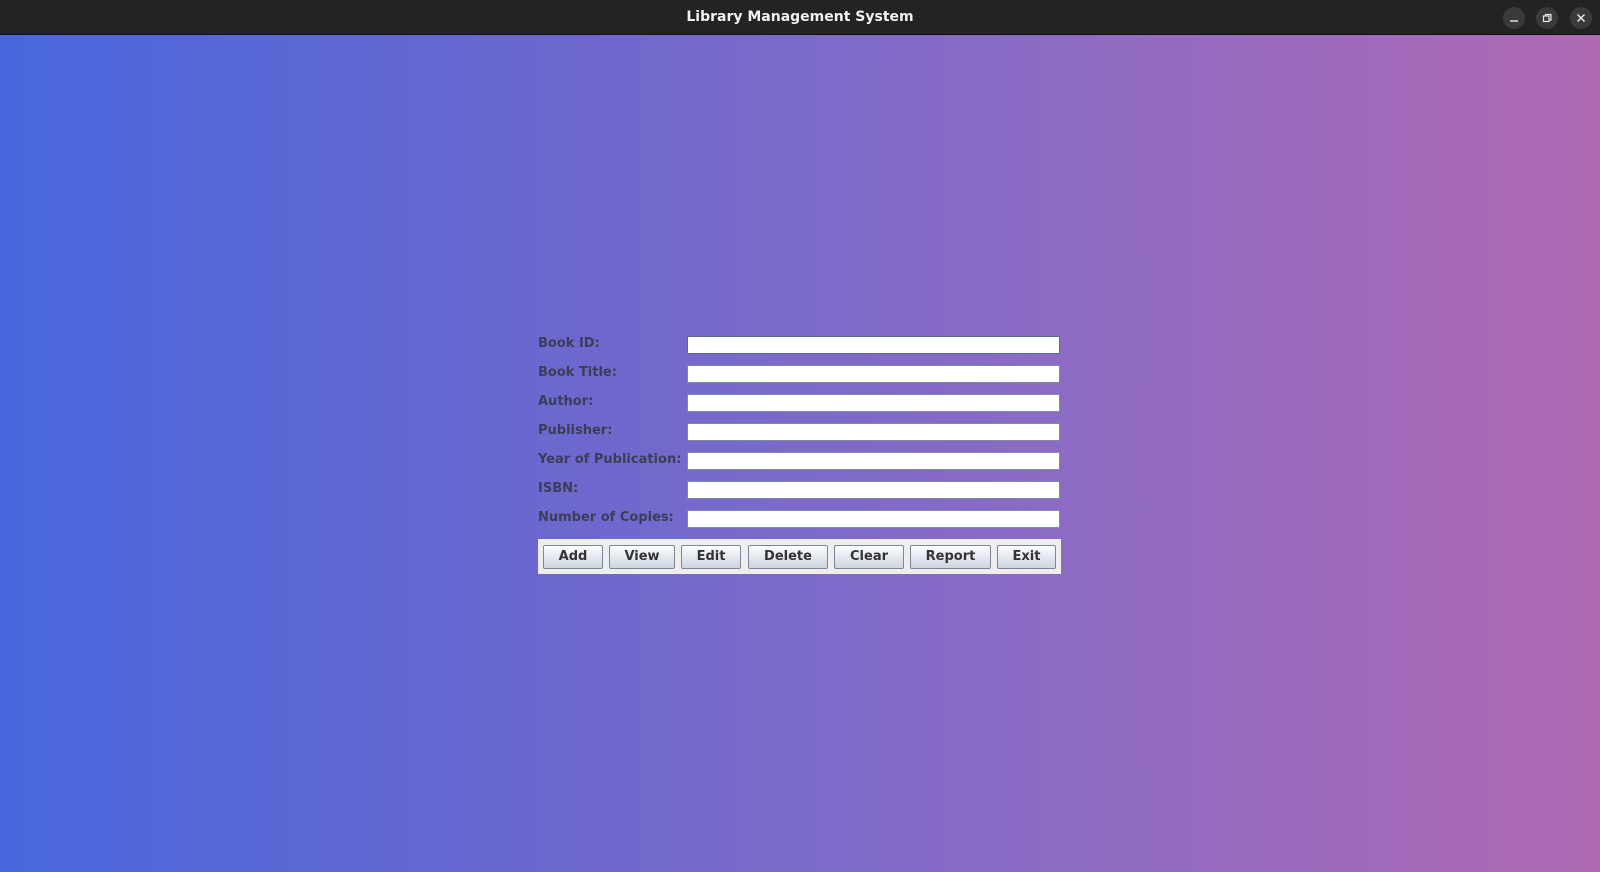 Image resolution: width=1600 pixels, height=872 pixels. What do you see at coordinates (711, 557) in the screenshot?
I see `edit-button: Edit` at bounding box center [711, 557].